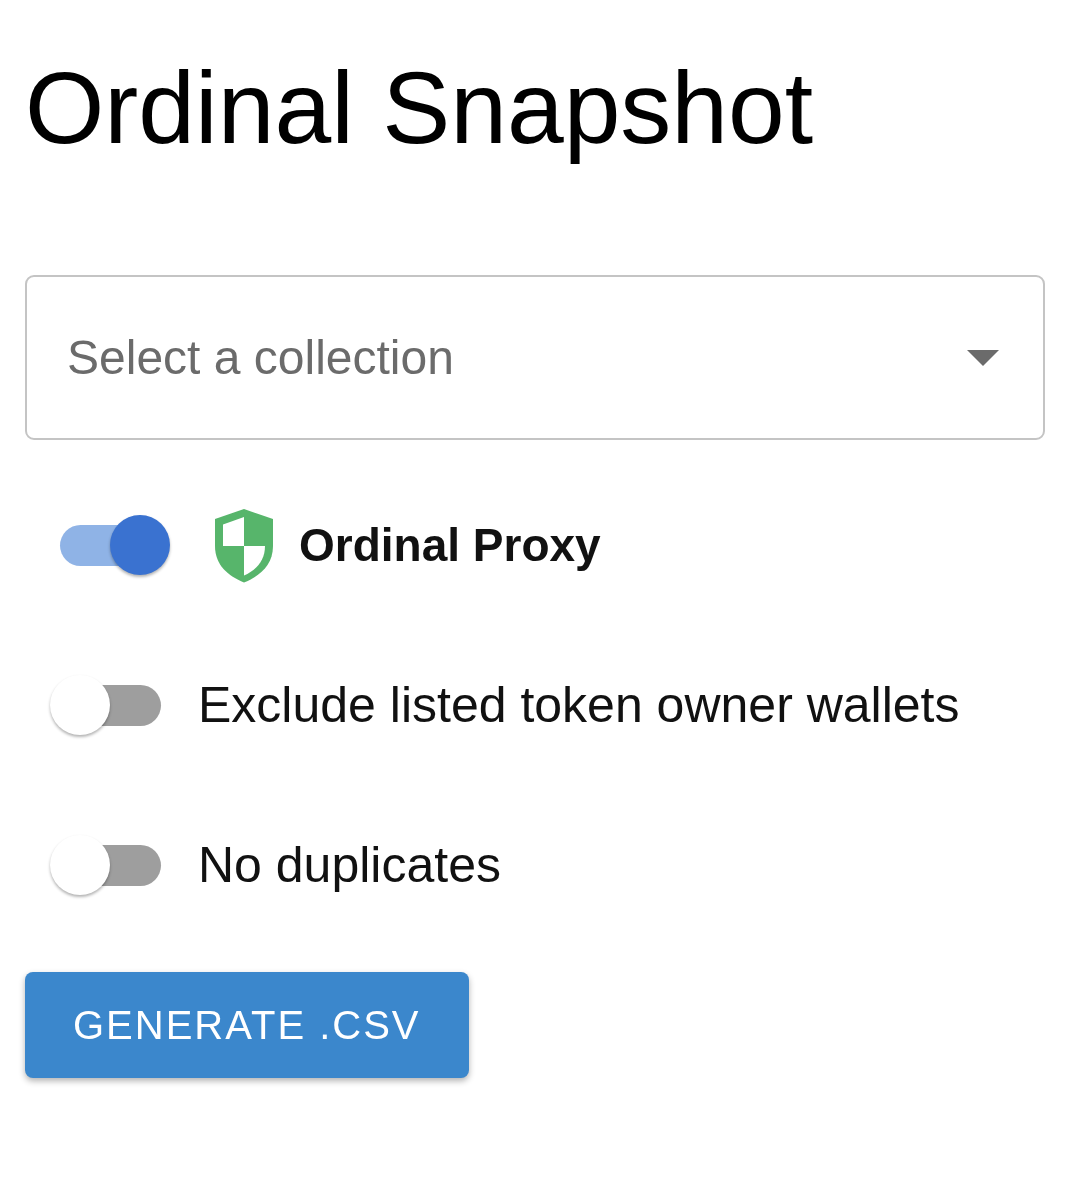 The image size is (1070, 1200). I want to click on option-label: No duplicates, so click(349, 865).